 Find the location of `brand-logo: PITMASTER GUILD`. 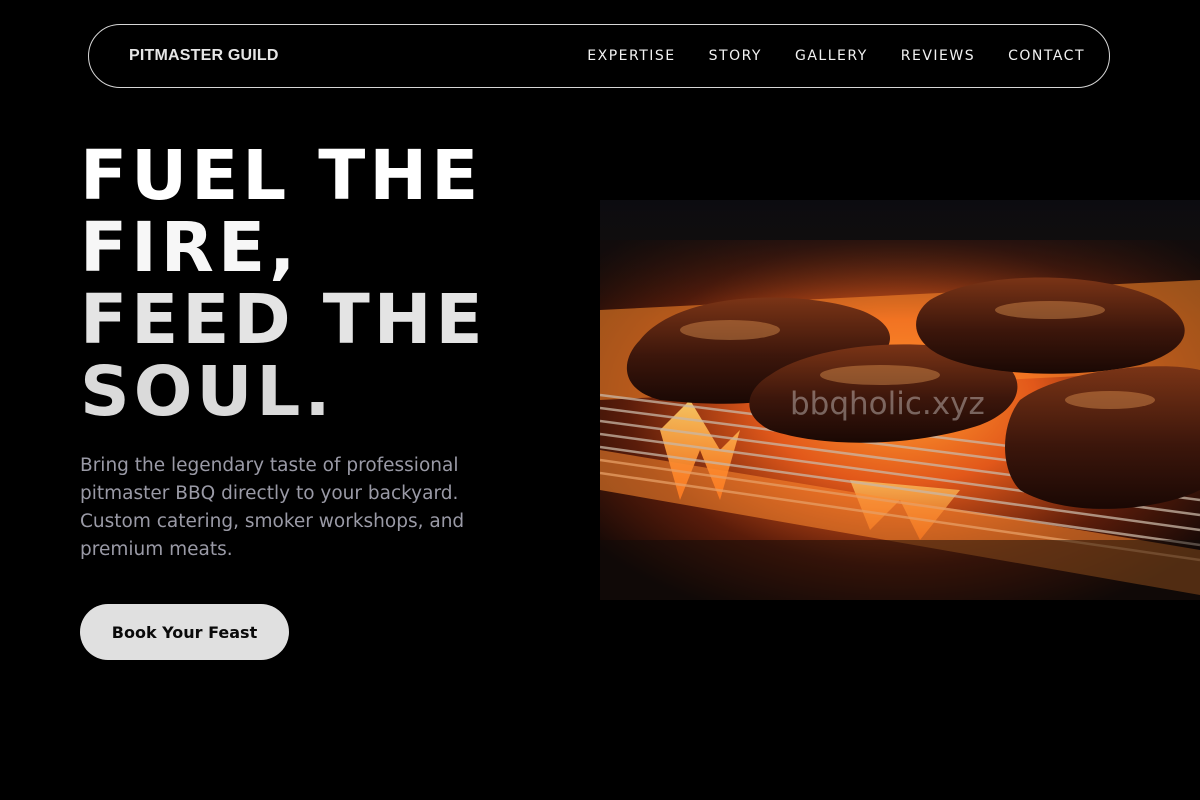

brand-logo: PITMASTER GUILD is located at coordinates (204, 56).